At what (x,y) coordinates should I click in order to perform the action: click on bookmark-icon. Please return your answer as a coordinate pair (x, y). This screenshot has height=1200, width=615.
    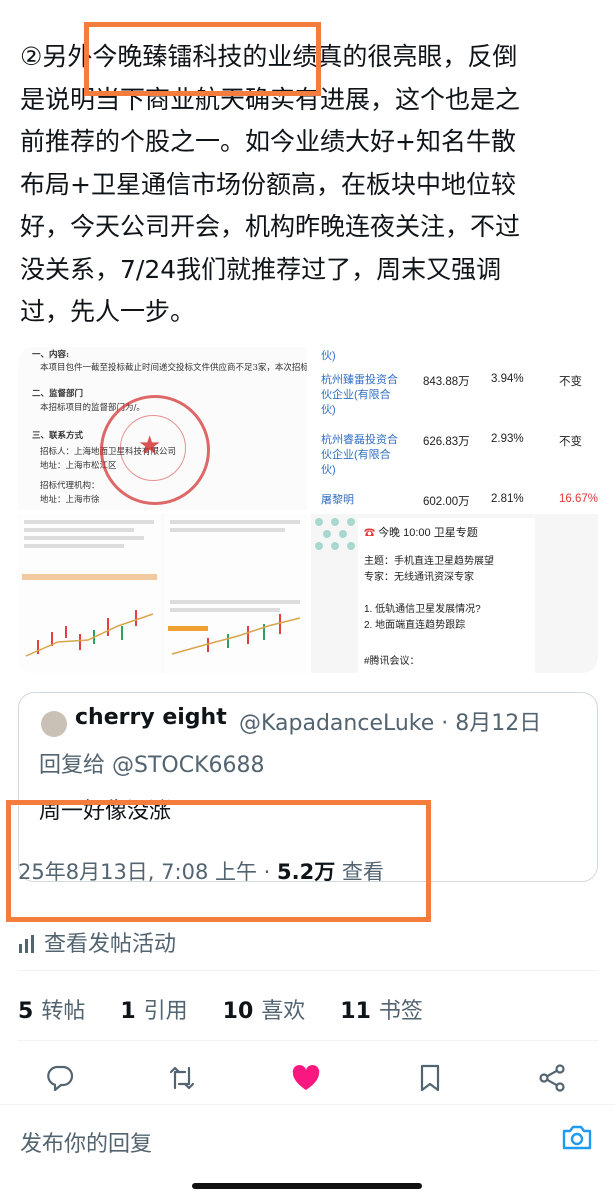
    Looking at the image, I should click on (430, 1078).